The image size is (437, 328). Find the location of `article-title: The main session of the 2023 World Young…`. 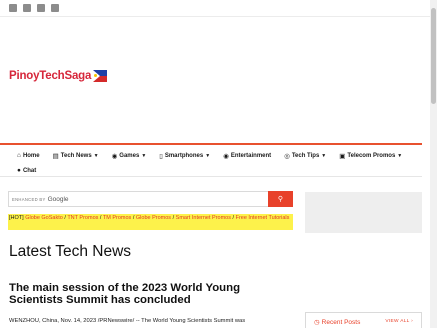

article-title: The main session of the 2023 World Young… is located at coordinates (149, 294).